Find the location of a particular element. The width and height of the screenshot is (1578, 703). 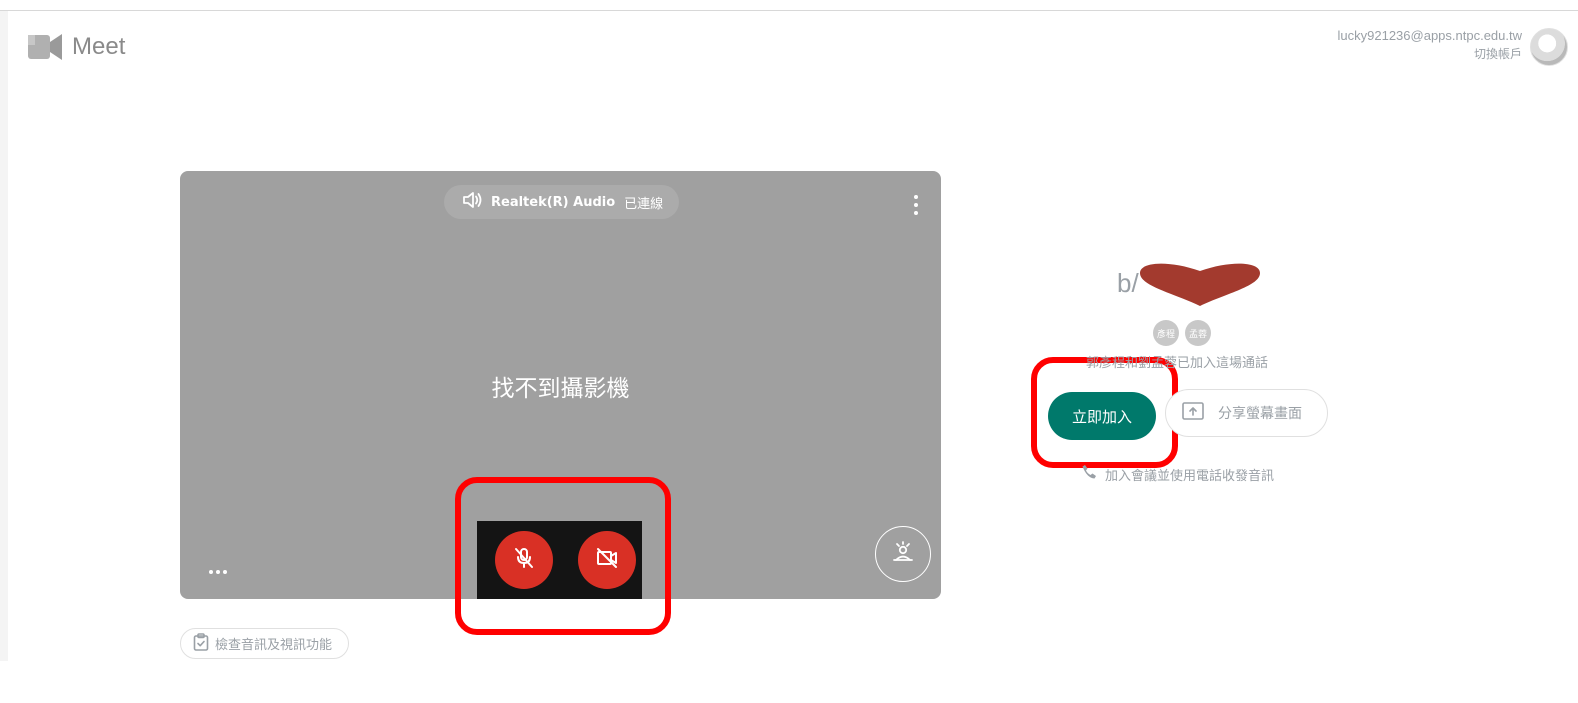

join-by-phone-label: 加入會議並使用電話收發音訊 is located at coordinates (1190, 476).